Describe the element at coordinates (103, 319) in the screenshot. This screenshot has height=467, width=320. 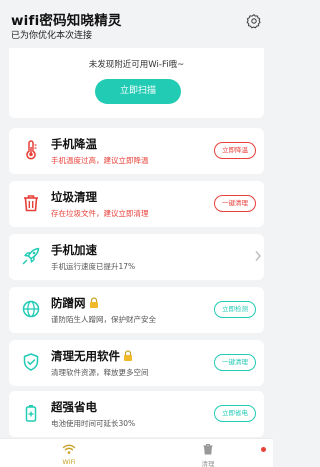
I see `feature-desc: 谨防陌生人蹭网，保护财产安全` at that location.